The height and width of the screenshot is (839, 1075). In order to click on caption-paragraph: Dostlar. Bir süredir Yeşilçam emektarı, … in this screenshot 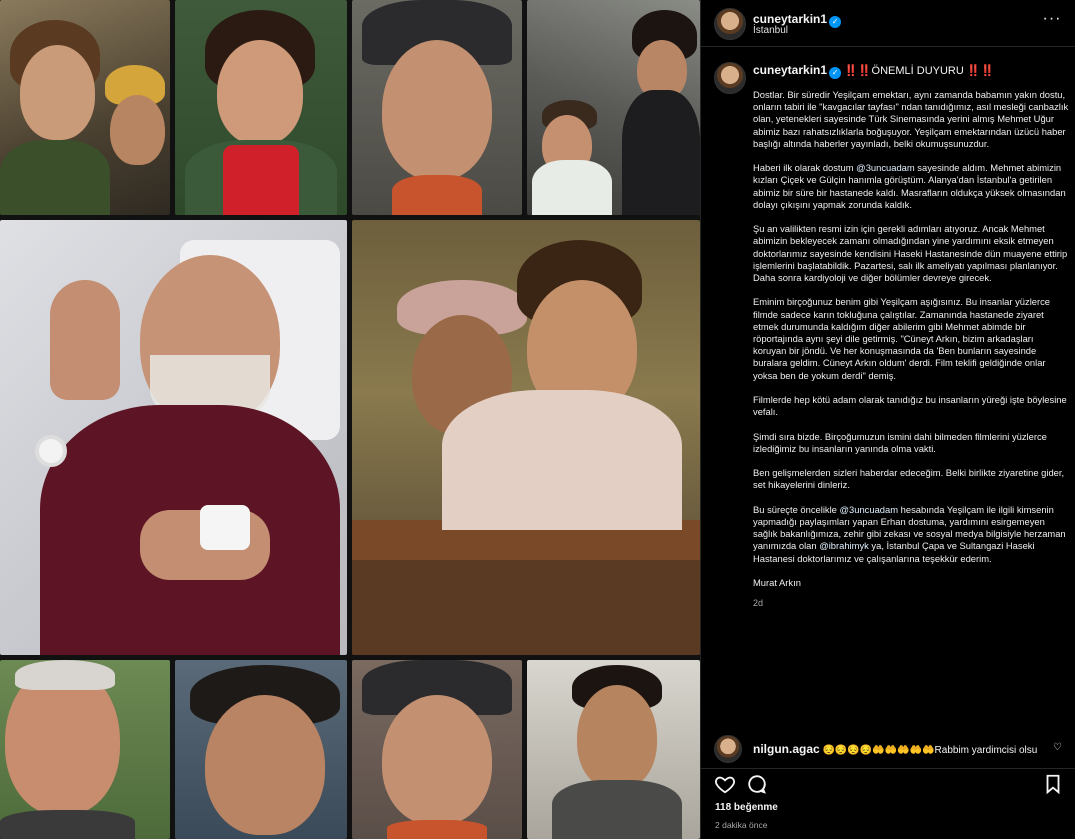, I will do `click(911, 119)`.